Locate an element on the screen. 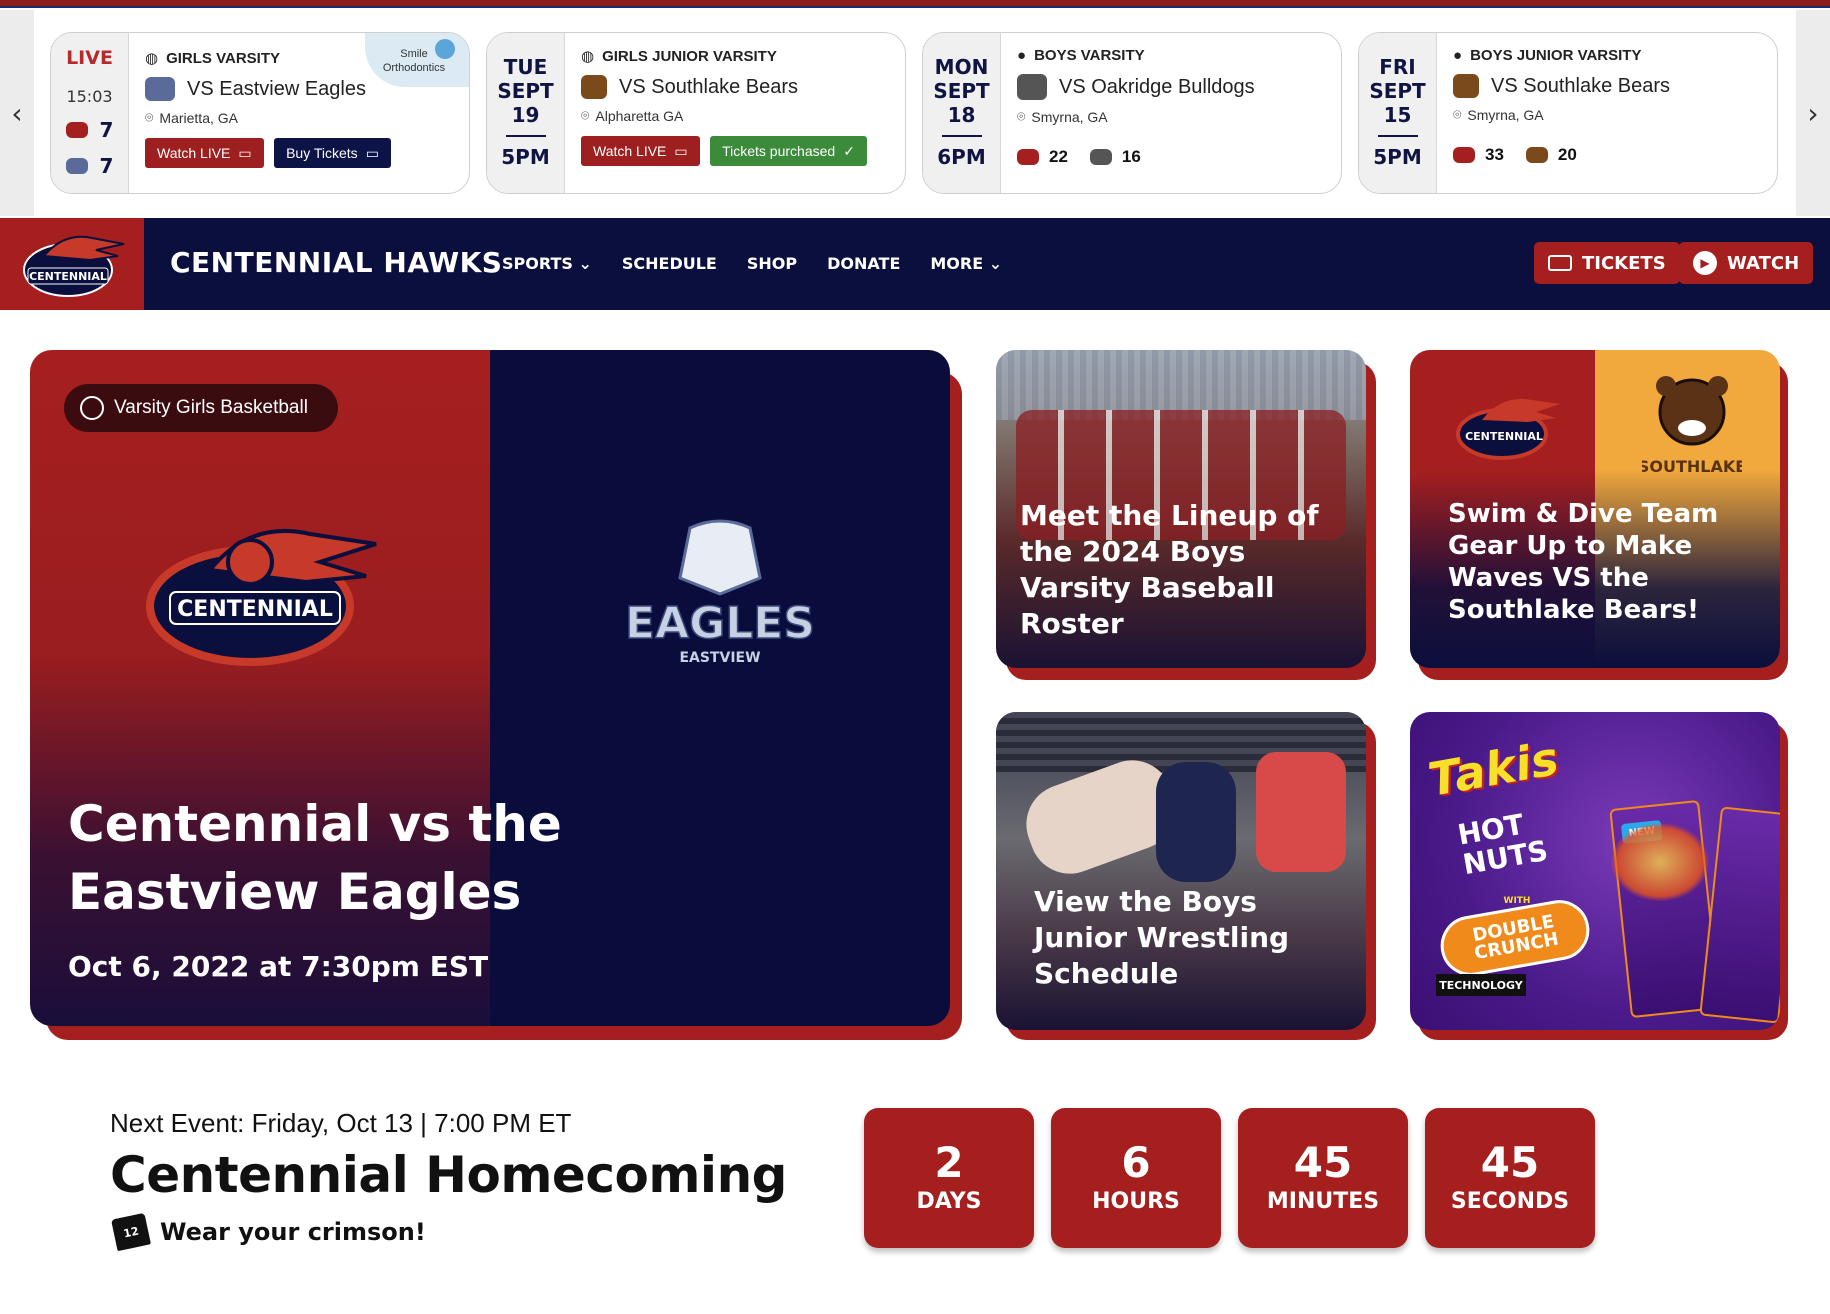  southlake-logo: SOUTHLAKE is located at coordinates (1692, 426).